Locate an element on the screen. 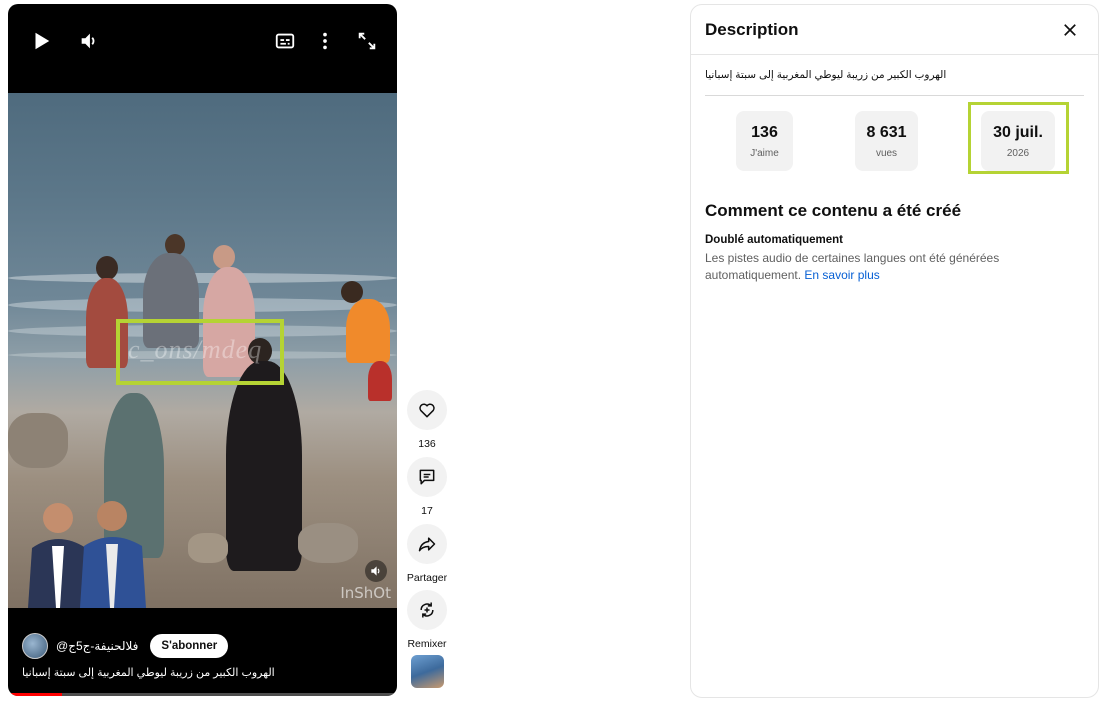  divider is located at coordinates (894, 95).